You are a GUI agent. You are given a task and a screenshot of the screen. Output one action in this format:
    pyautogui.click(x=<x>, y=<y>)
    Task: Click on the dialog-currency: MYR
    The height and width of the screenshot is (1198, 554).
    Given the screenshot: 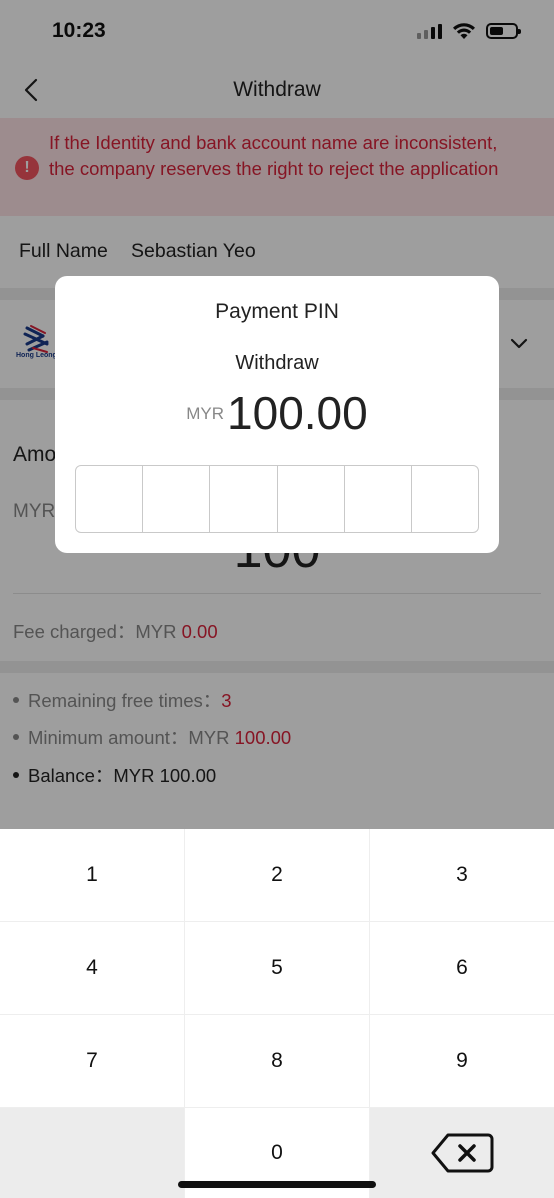 What is the action you would take?
    pyautogui.click(x=205, y=413)
    